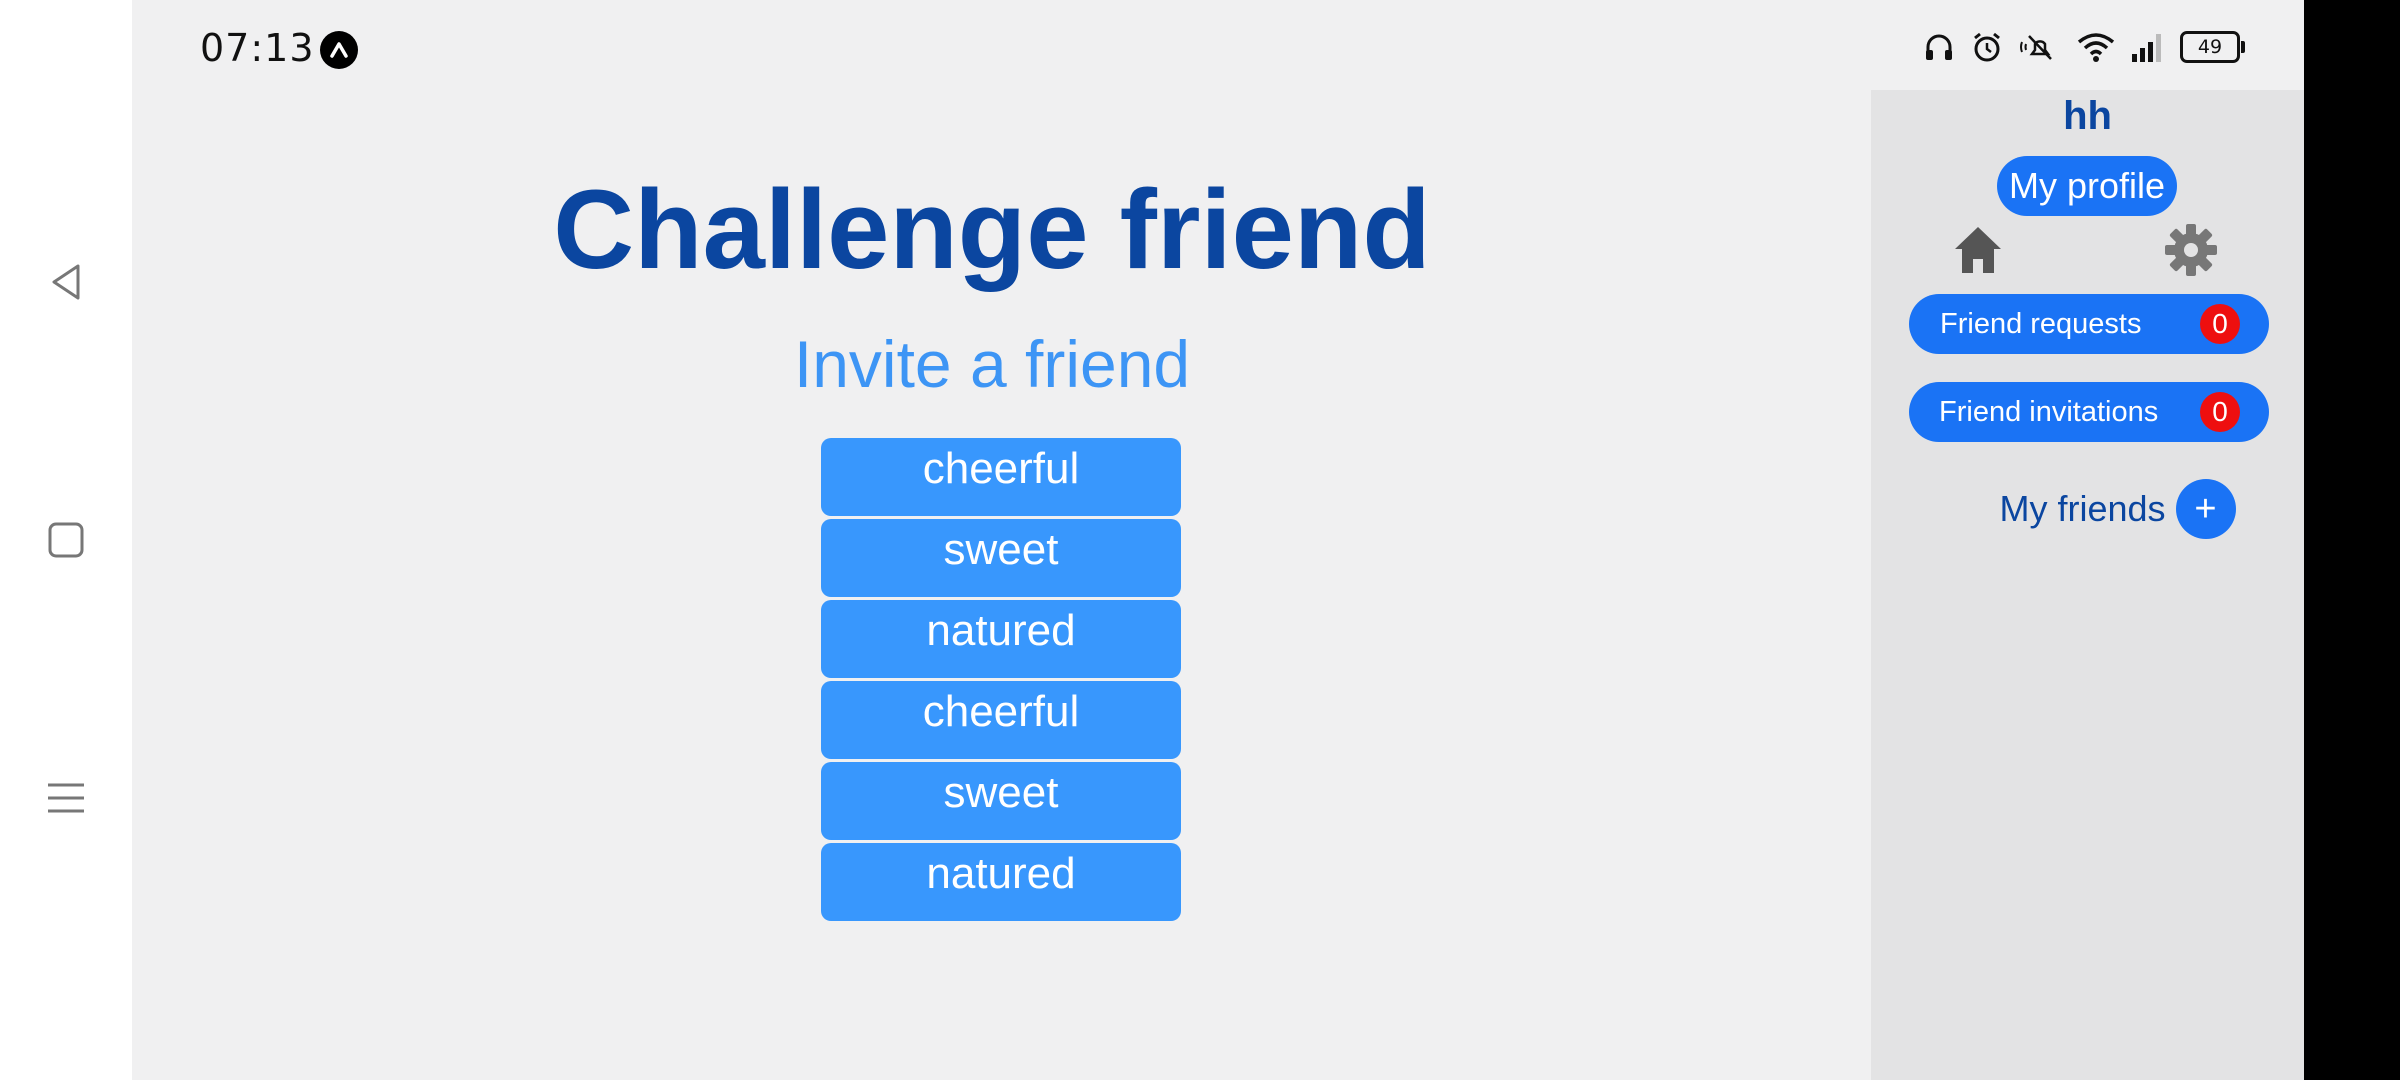 This screenshot has width=2400, height=1080. I want to click on friend-invitations-label: Friend invitations, so click(2049, 411).